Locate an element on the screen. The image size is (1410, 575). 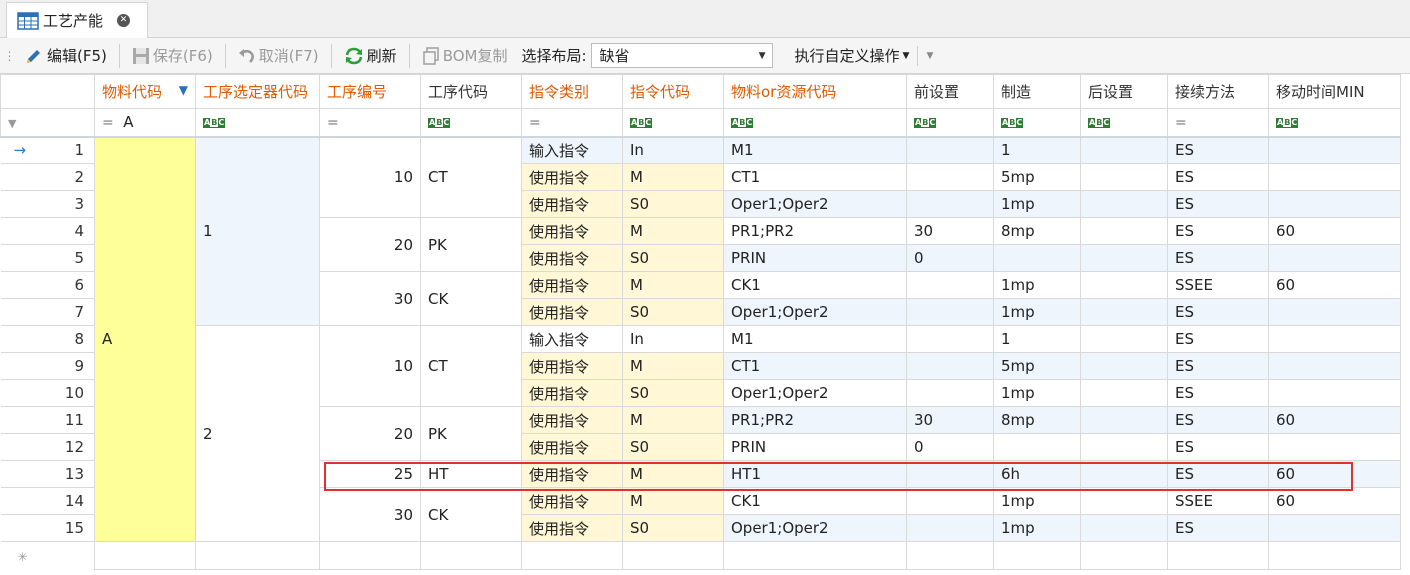
row-number: 5 is located at coordinates (47, 258).